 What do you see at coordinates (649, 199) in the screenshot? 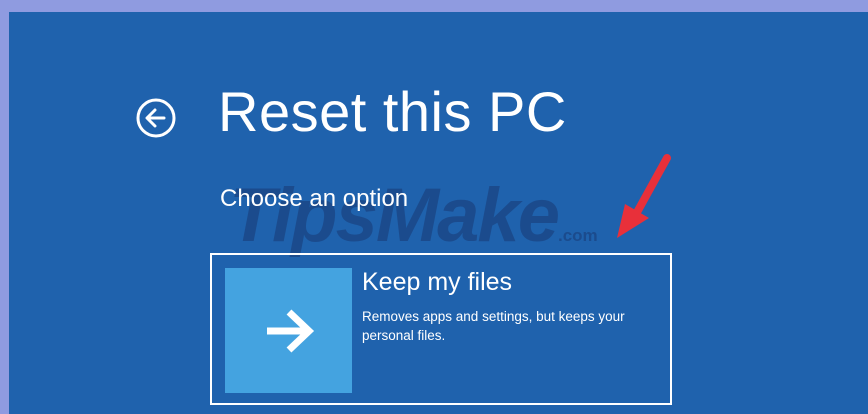
I see `annotation-arrow-icon` at bounding box center [649, 199].